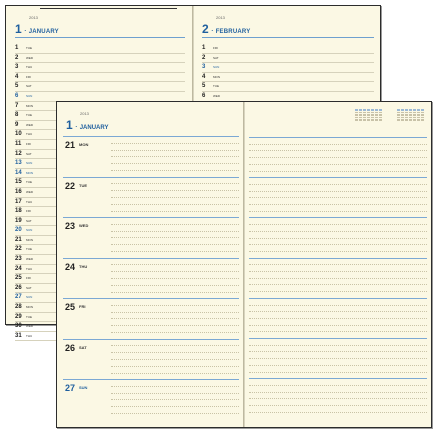  Describe the element at coordinates (100, 68) in the screenshot. I see `day-row: 3 THU` at that location.